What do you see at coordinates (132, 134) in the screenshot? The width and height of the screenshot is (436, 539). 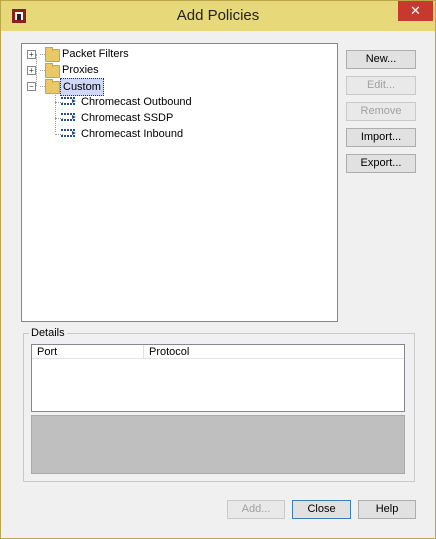 I see `tree-node-label: Chromecast Inbound` at bounding box center [132, 134].